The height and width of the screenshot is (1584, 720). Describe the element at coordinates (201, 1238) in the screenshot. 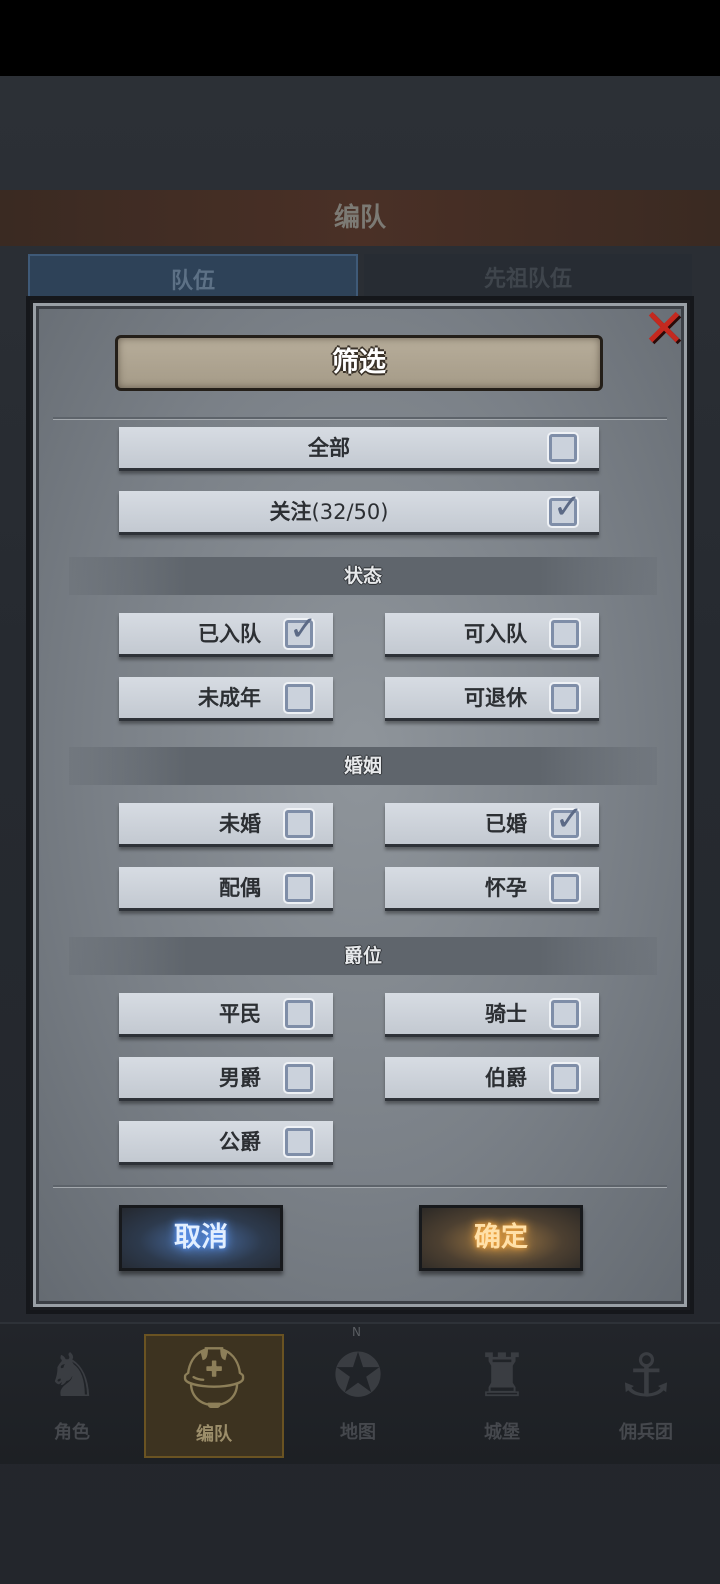

I see `cancel-button: 取消` at that location.